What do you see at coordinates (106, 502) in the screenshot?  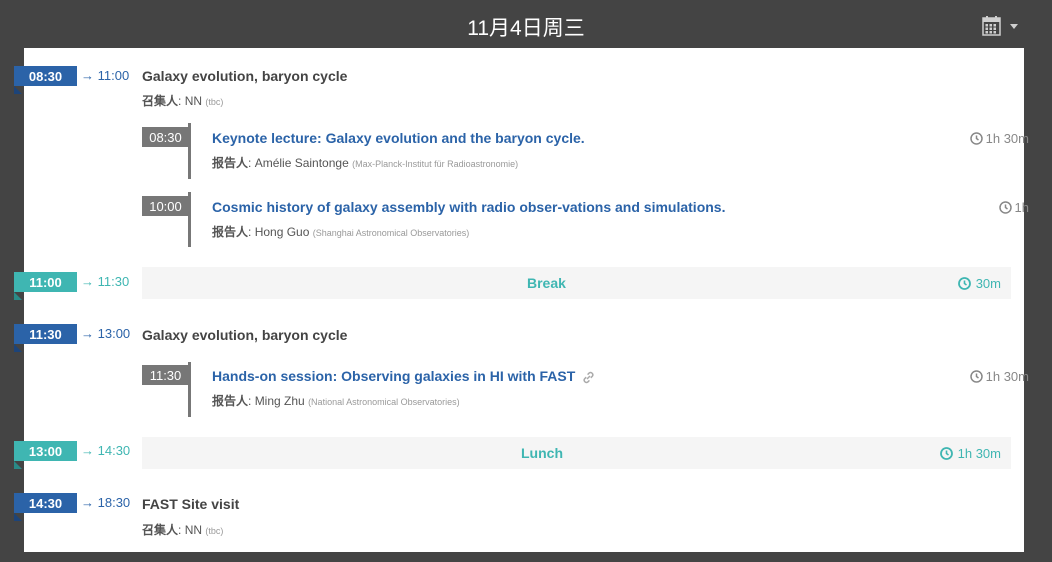 I see `block-end-time: → 18:30` at bounding box center [106, 502].